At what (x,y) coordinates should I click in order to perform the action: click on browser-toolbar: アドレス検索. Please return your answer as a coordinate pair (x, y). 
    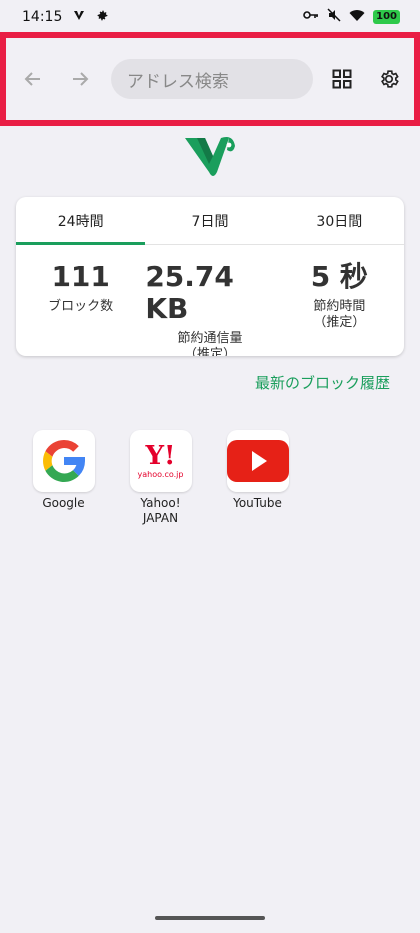
    Looking at the image, I should click on (210, 79).